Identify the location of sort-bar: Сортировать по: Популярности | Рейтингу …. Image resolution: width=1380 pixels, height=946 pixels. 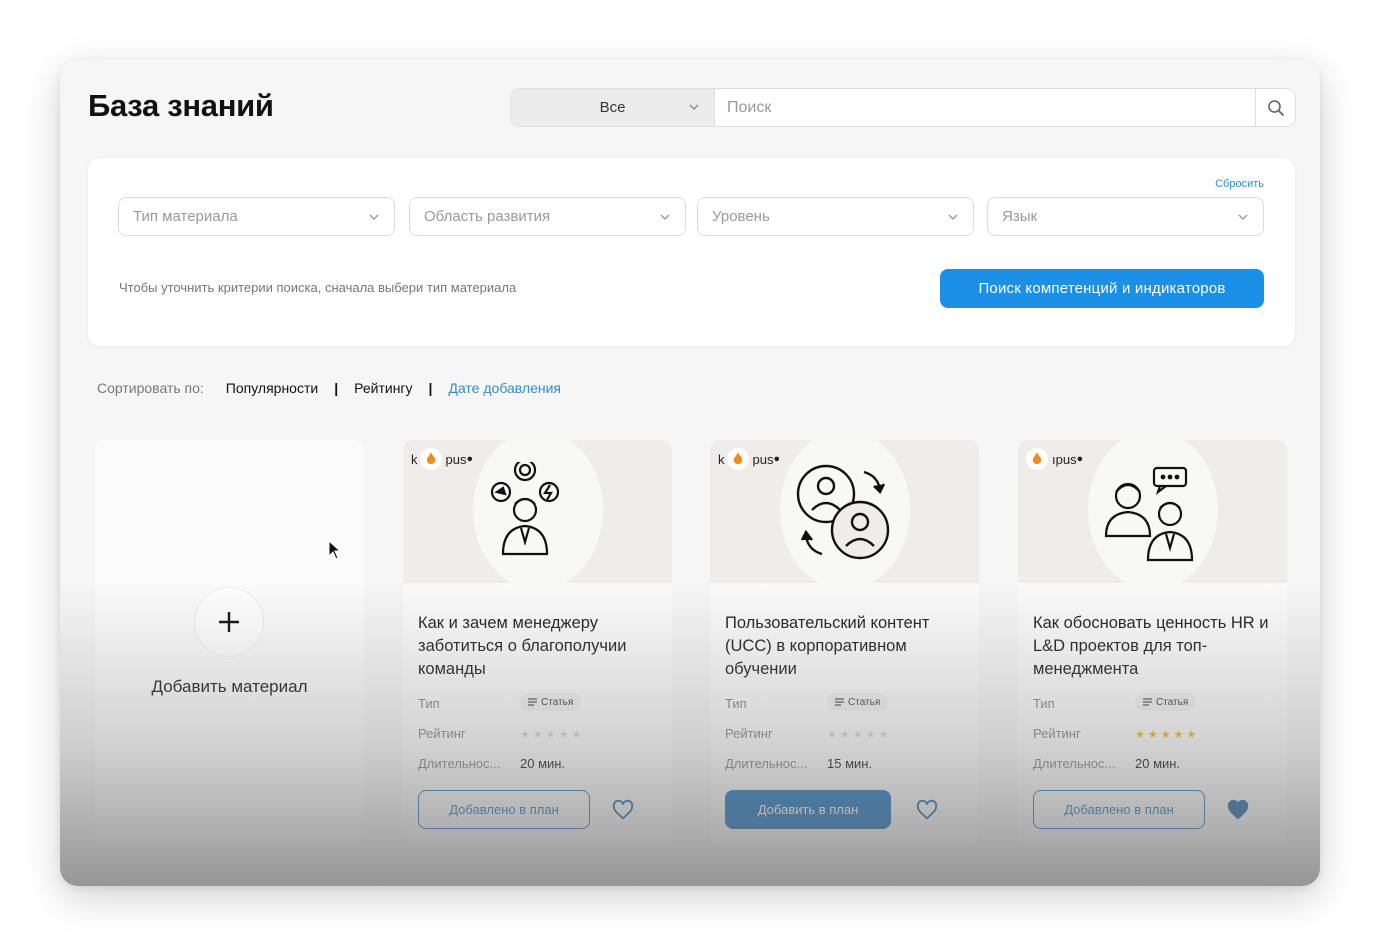
(329, 388).